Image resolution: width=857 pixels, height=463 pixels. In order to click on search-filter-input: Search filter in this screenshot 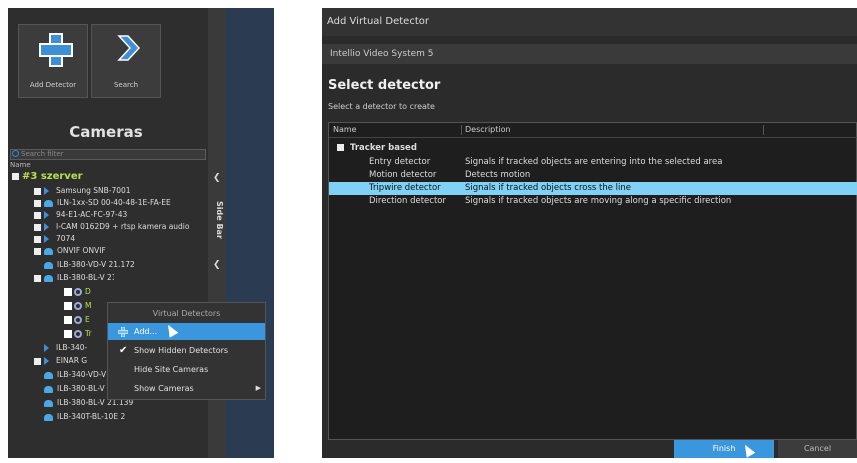, I will do `click(108, 154)`.